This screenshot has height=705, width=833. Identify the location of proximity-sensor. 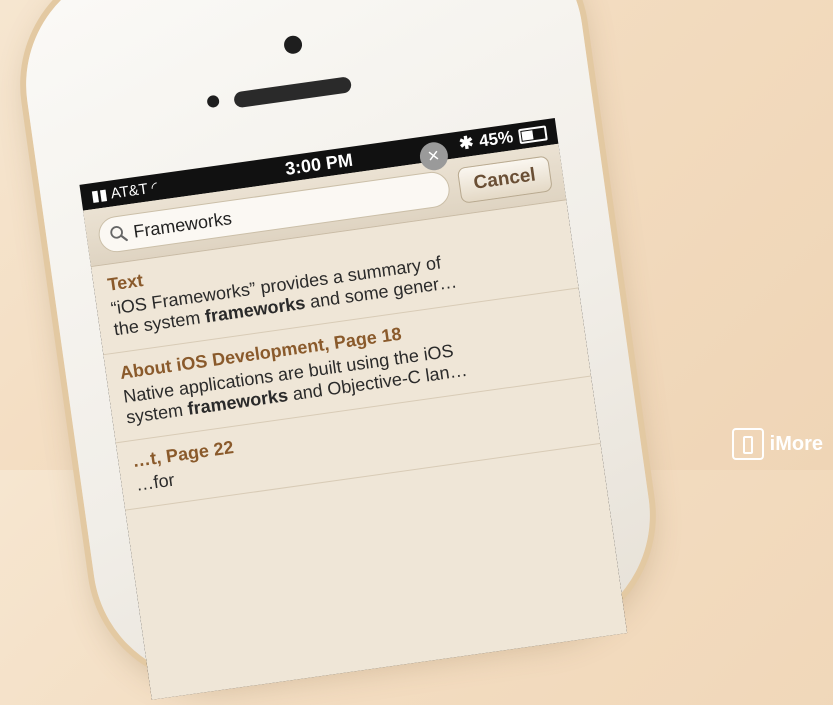
(213, 101).